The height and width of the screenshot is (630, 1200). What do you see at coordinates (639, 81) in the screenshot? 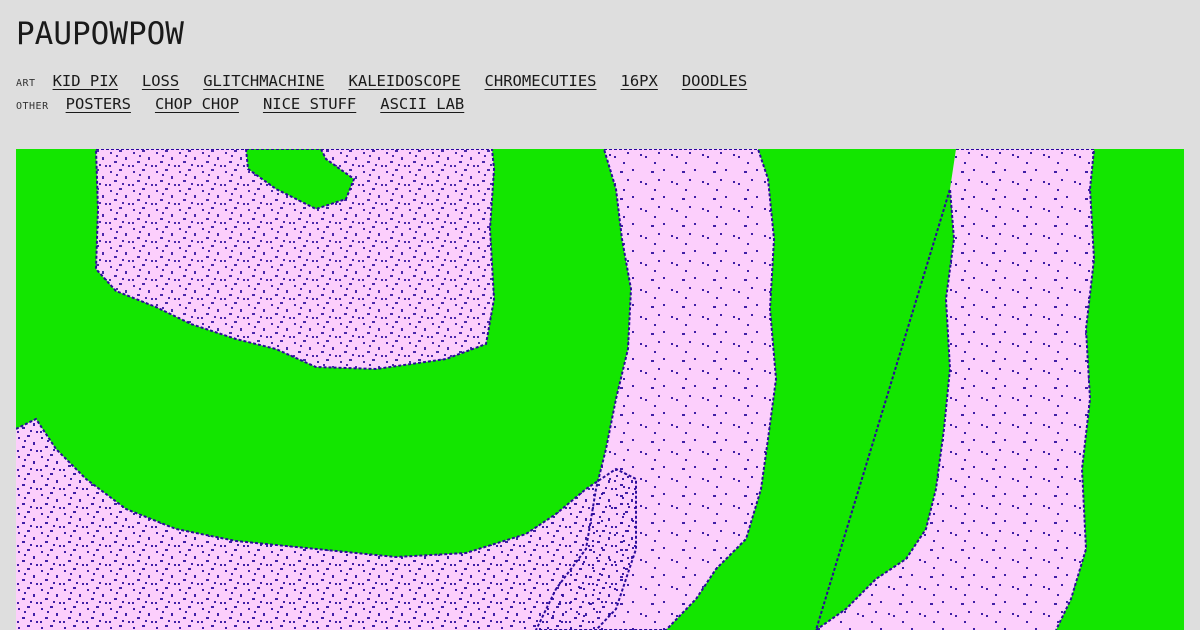
I see `nav-link-16px: 16PX` at bounding box center [639, 81].